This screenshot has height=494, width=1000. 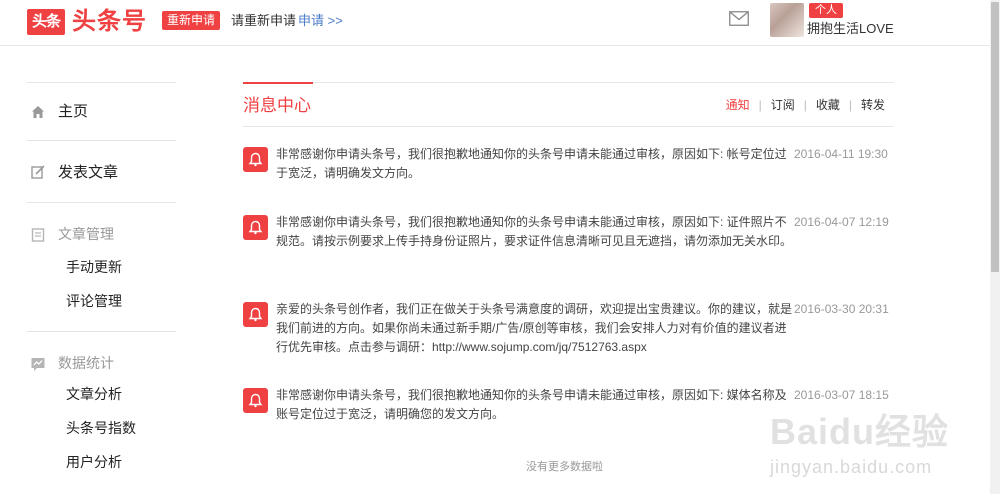 I want to click on reapply-message: 请重新申请, so click(x=264, y=20).